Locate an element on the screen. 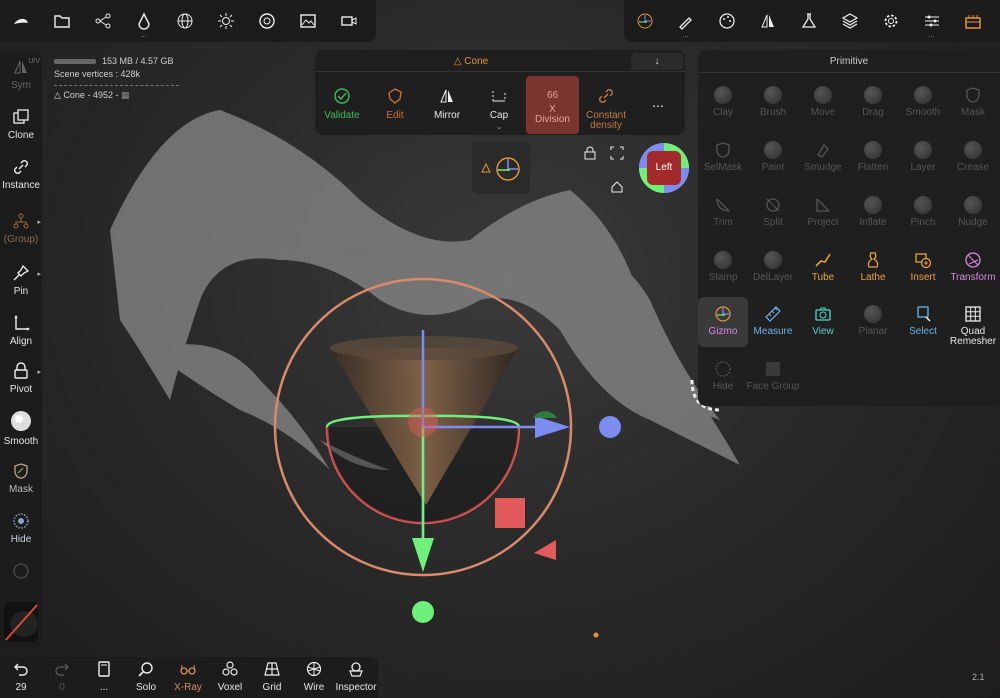 The image size is (1000, 698). cap-button: Cap ⌄ is located at coordinates (499, 104).